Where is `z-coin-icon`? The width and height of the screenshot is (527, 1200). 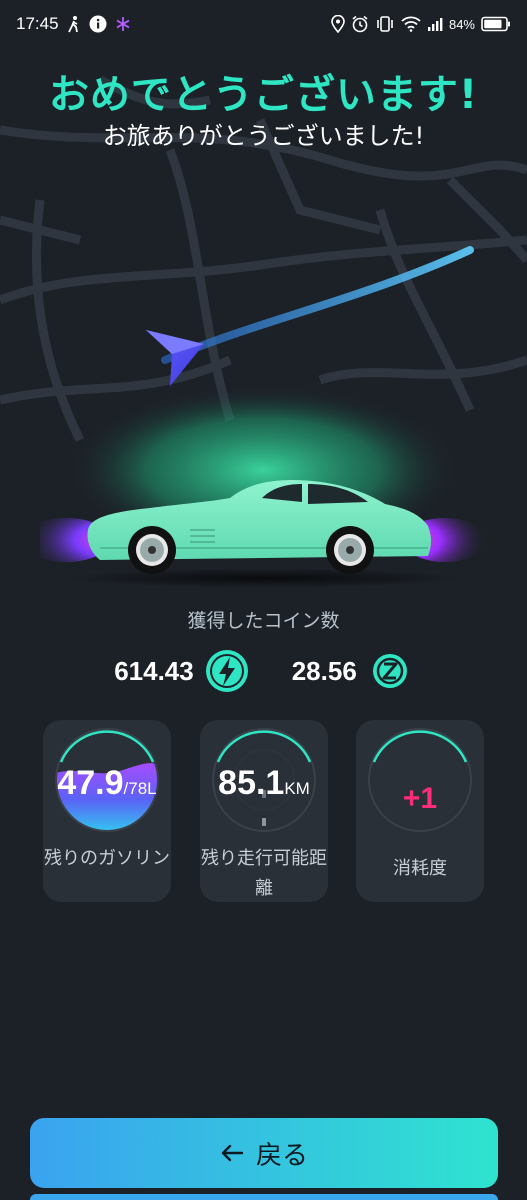 z-coin-icon is located at coordinates (390, 671).